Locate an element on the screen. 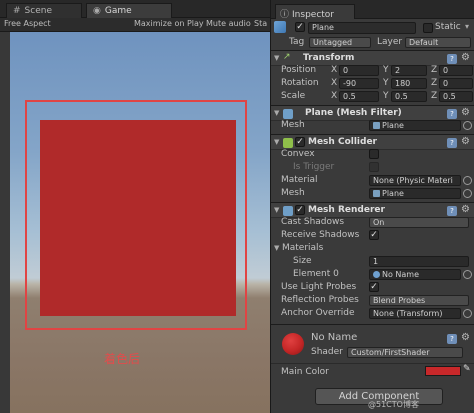 Image resolution: width=474 pixels, height=413 pixels. scene-icon: # is located at coordinates (17, 11).